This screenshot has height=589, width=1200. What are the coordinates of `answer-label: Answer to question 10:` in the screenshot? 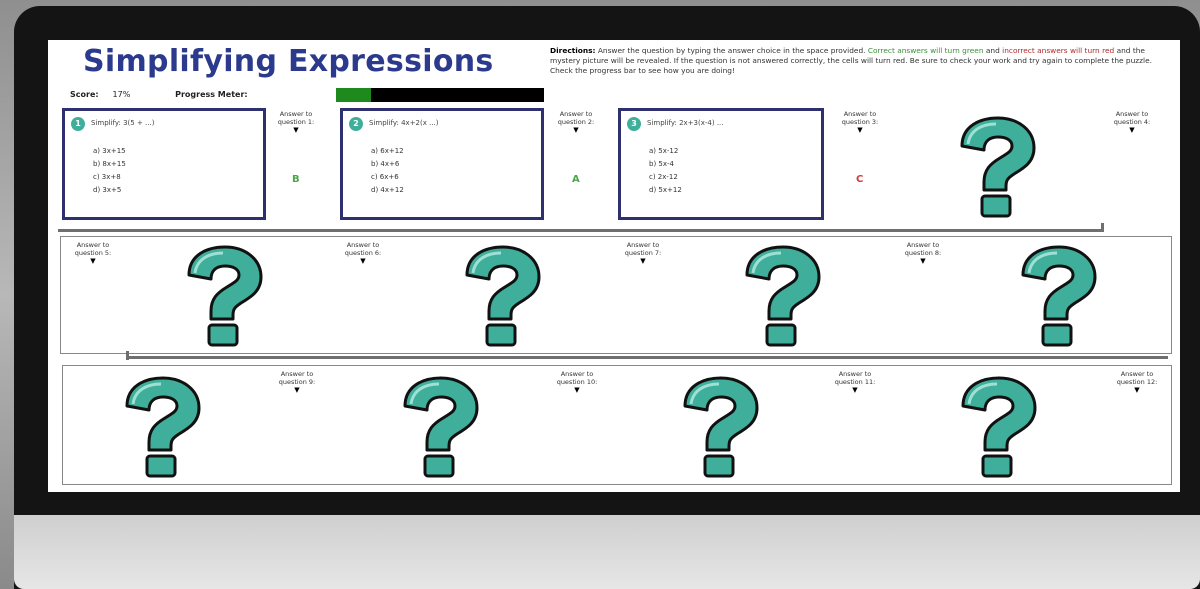 It's located at (577, 378).